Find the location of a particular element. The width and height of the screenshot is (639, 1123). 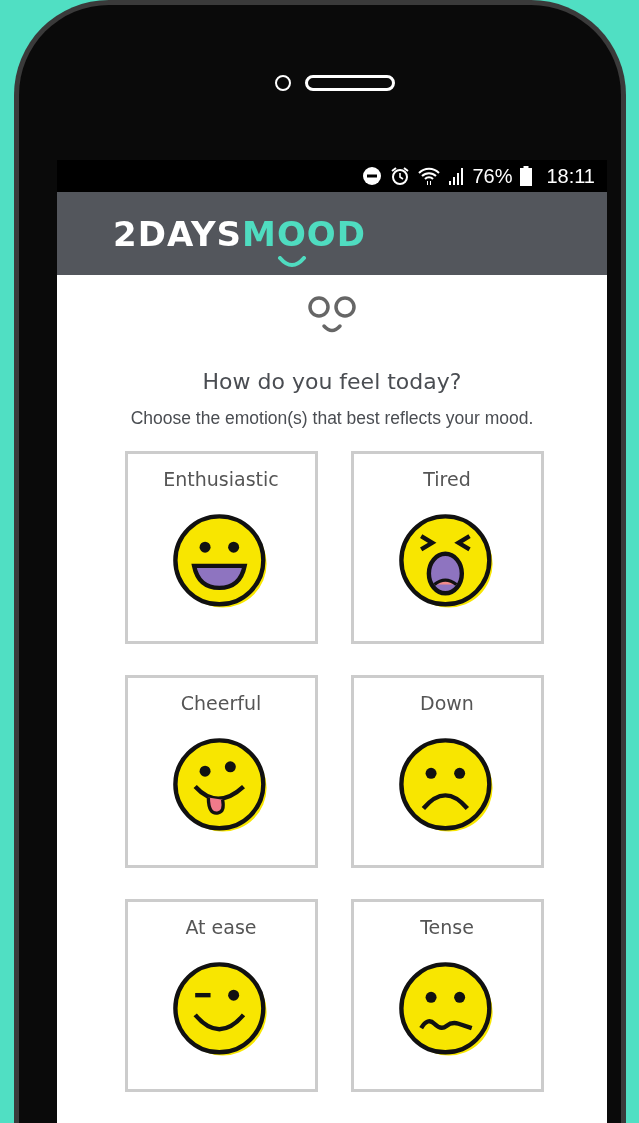

battery-icon is located at coordinates (526, 176).